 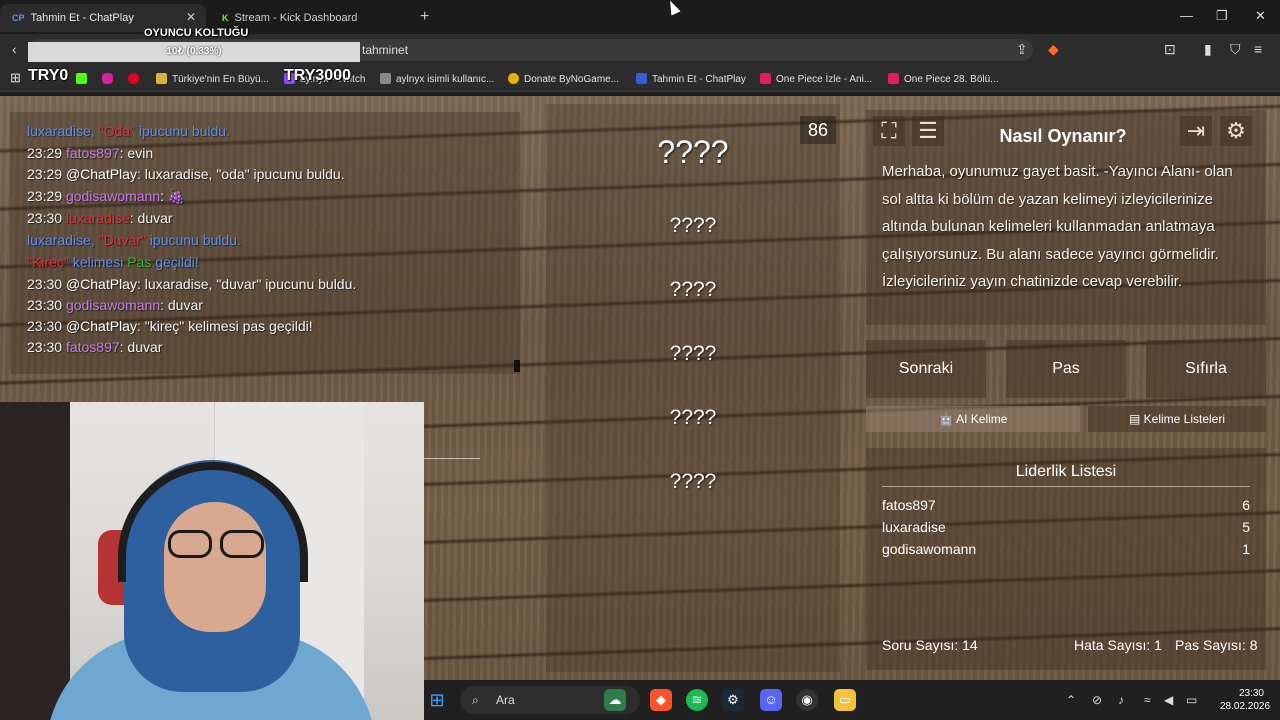 What do you see at coordinates (424, 17) in the screenshot?
I see `new-tab-icon: +` at bounding box center [424, 17].